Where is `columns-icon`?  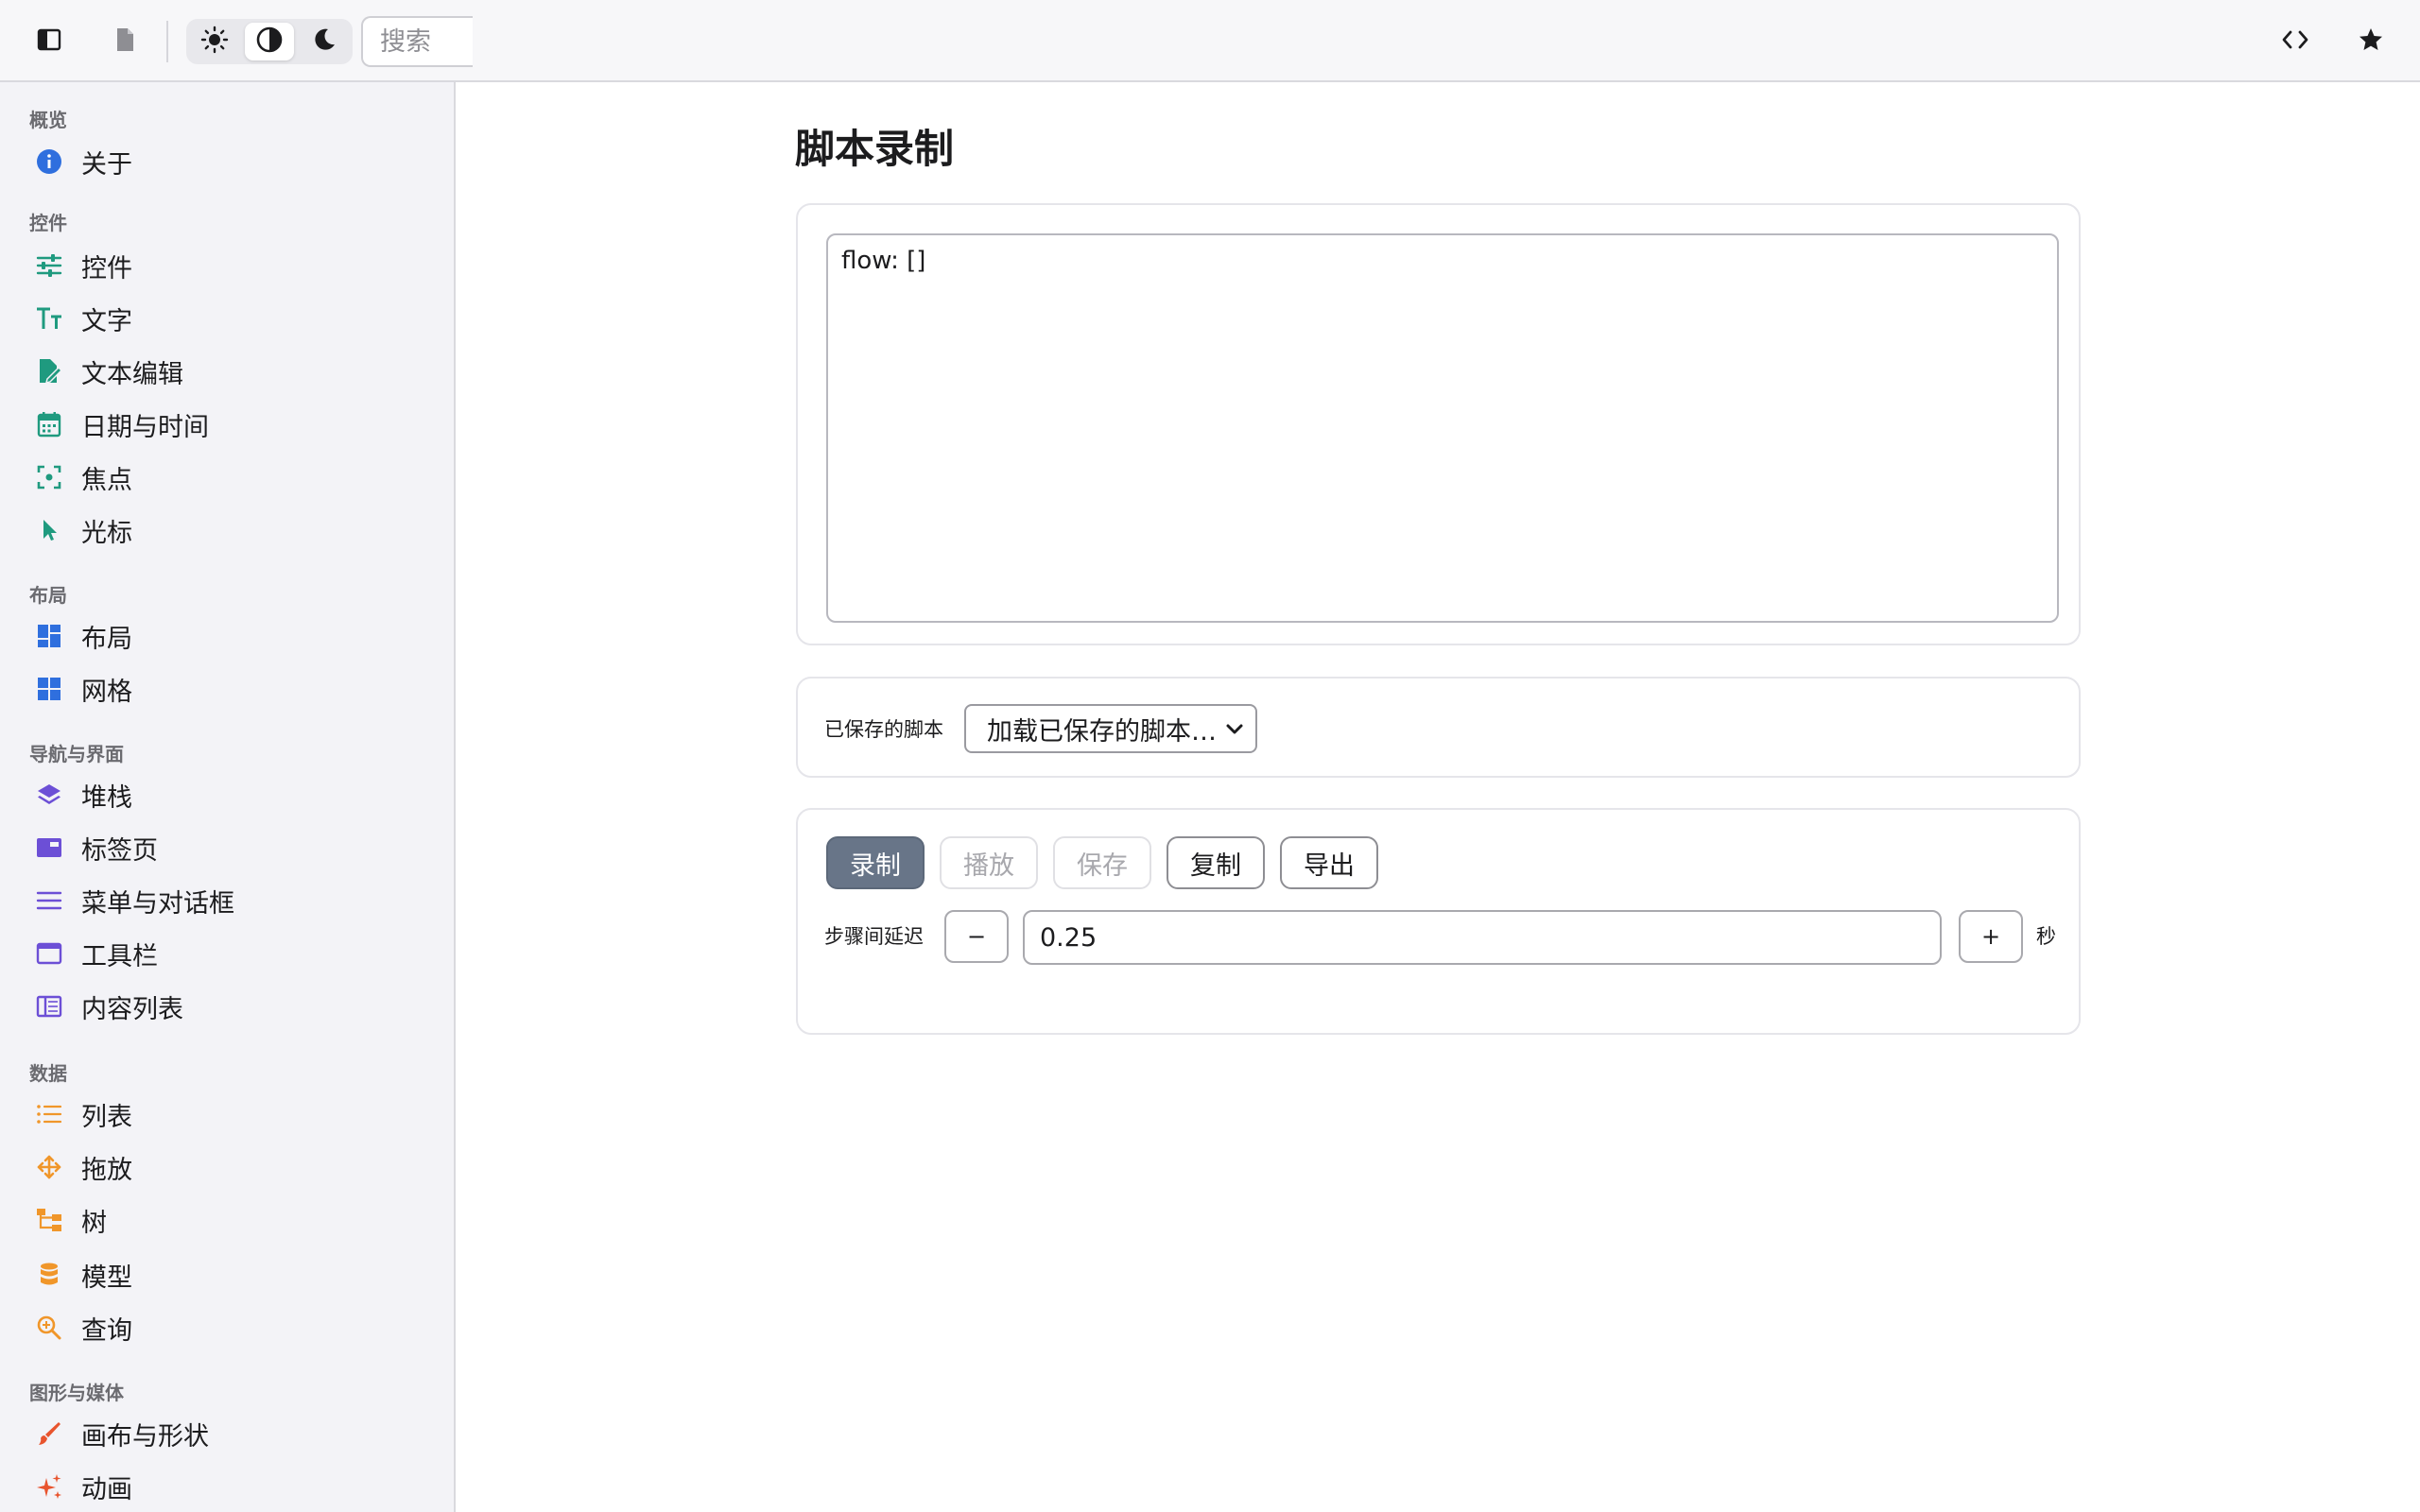 columns-icon is located at coordinates (49, 1006).